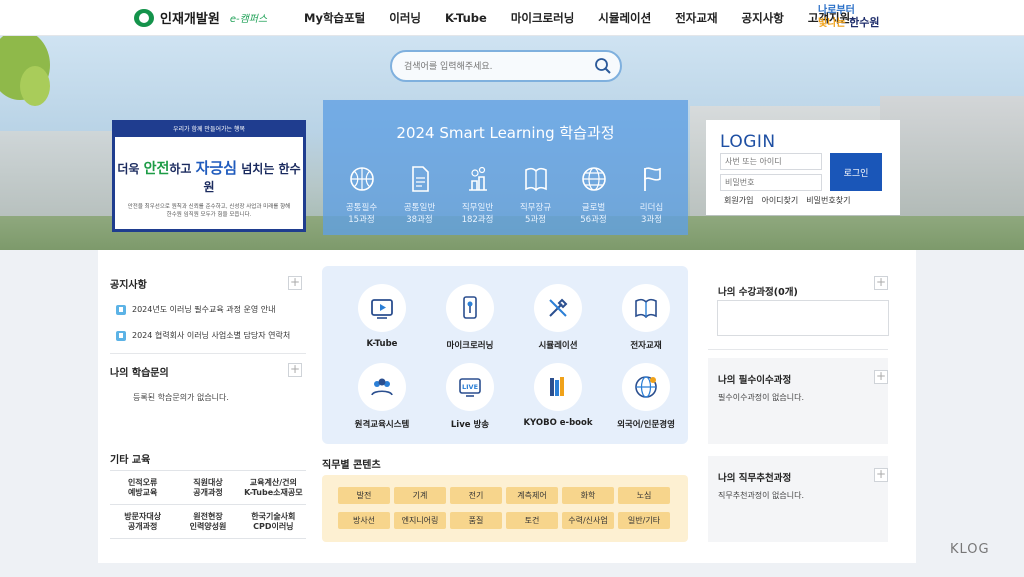 Image resolution: width=1024 pixels, height=577 pixels. What do you see at coordinates (203, 309) in the screenshot?
I see `notice-item: 2024년도 이러닝 필수교육 과정 운영 안내` at bounding box center [203, 309].